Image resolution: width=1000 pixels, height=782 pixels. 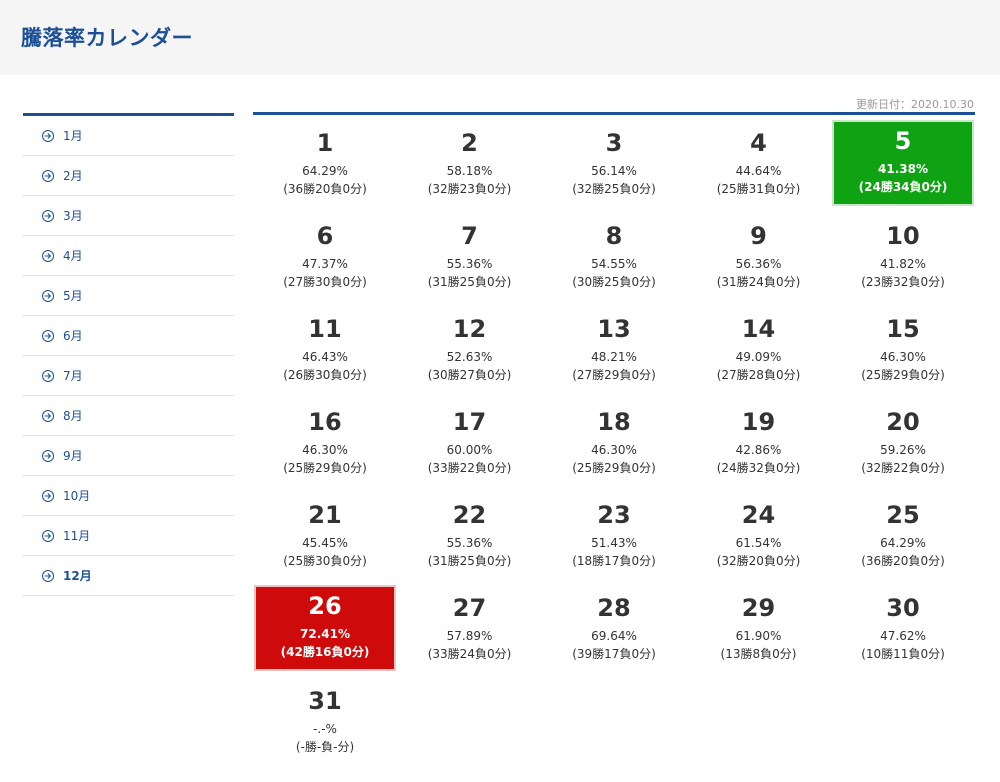 I want to click on page-title: 騰落率カレンダー, so click(x=107, y=38).